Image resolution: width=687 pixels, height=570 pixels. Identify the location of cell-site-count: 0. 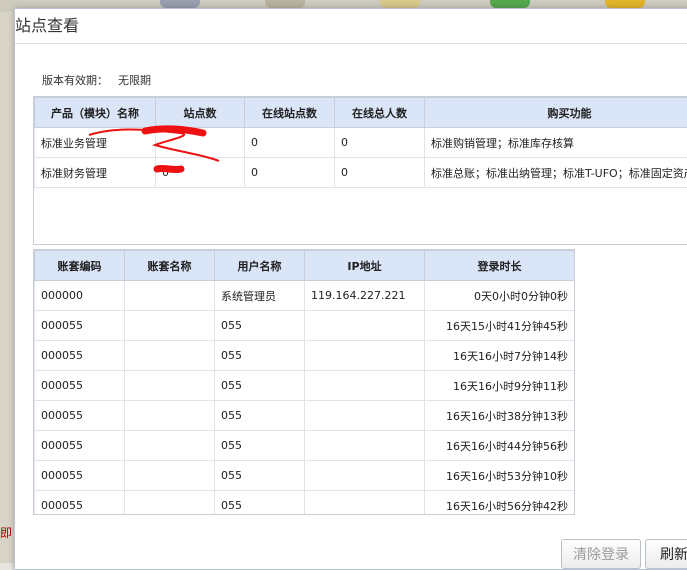
(200, 173).